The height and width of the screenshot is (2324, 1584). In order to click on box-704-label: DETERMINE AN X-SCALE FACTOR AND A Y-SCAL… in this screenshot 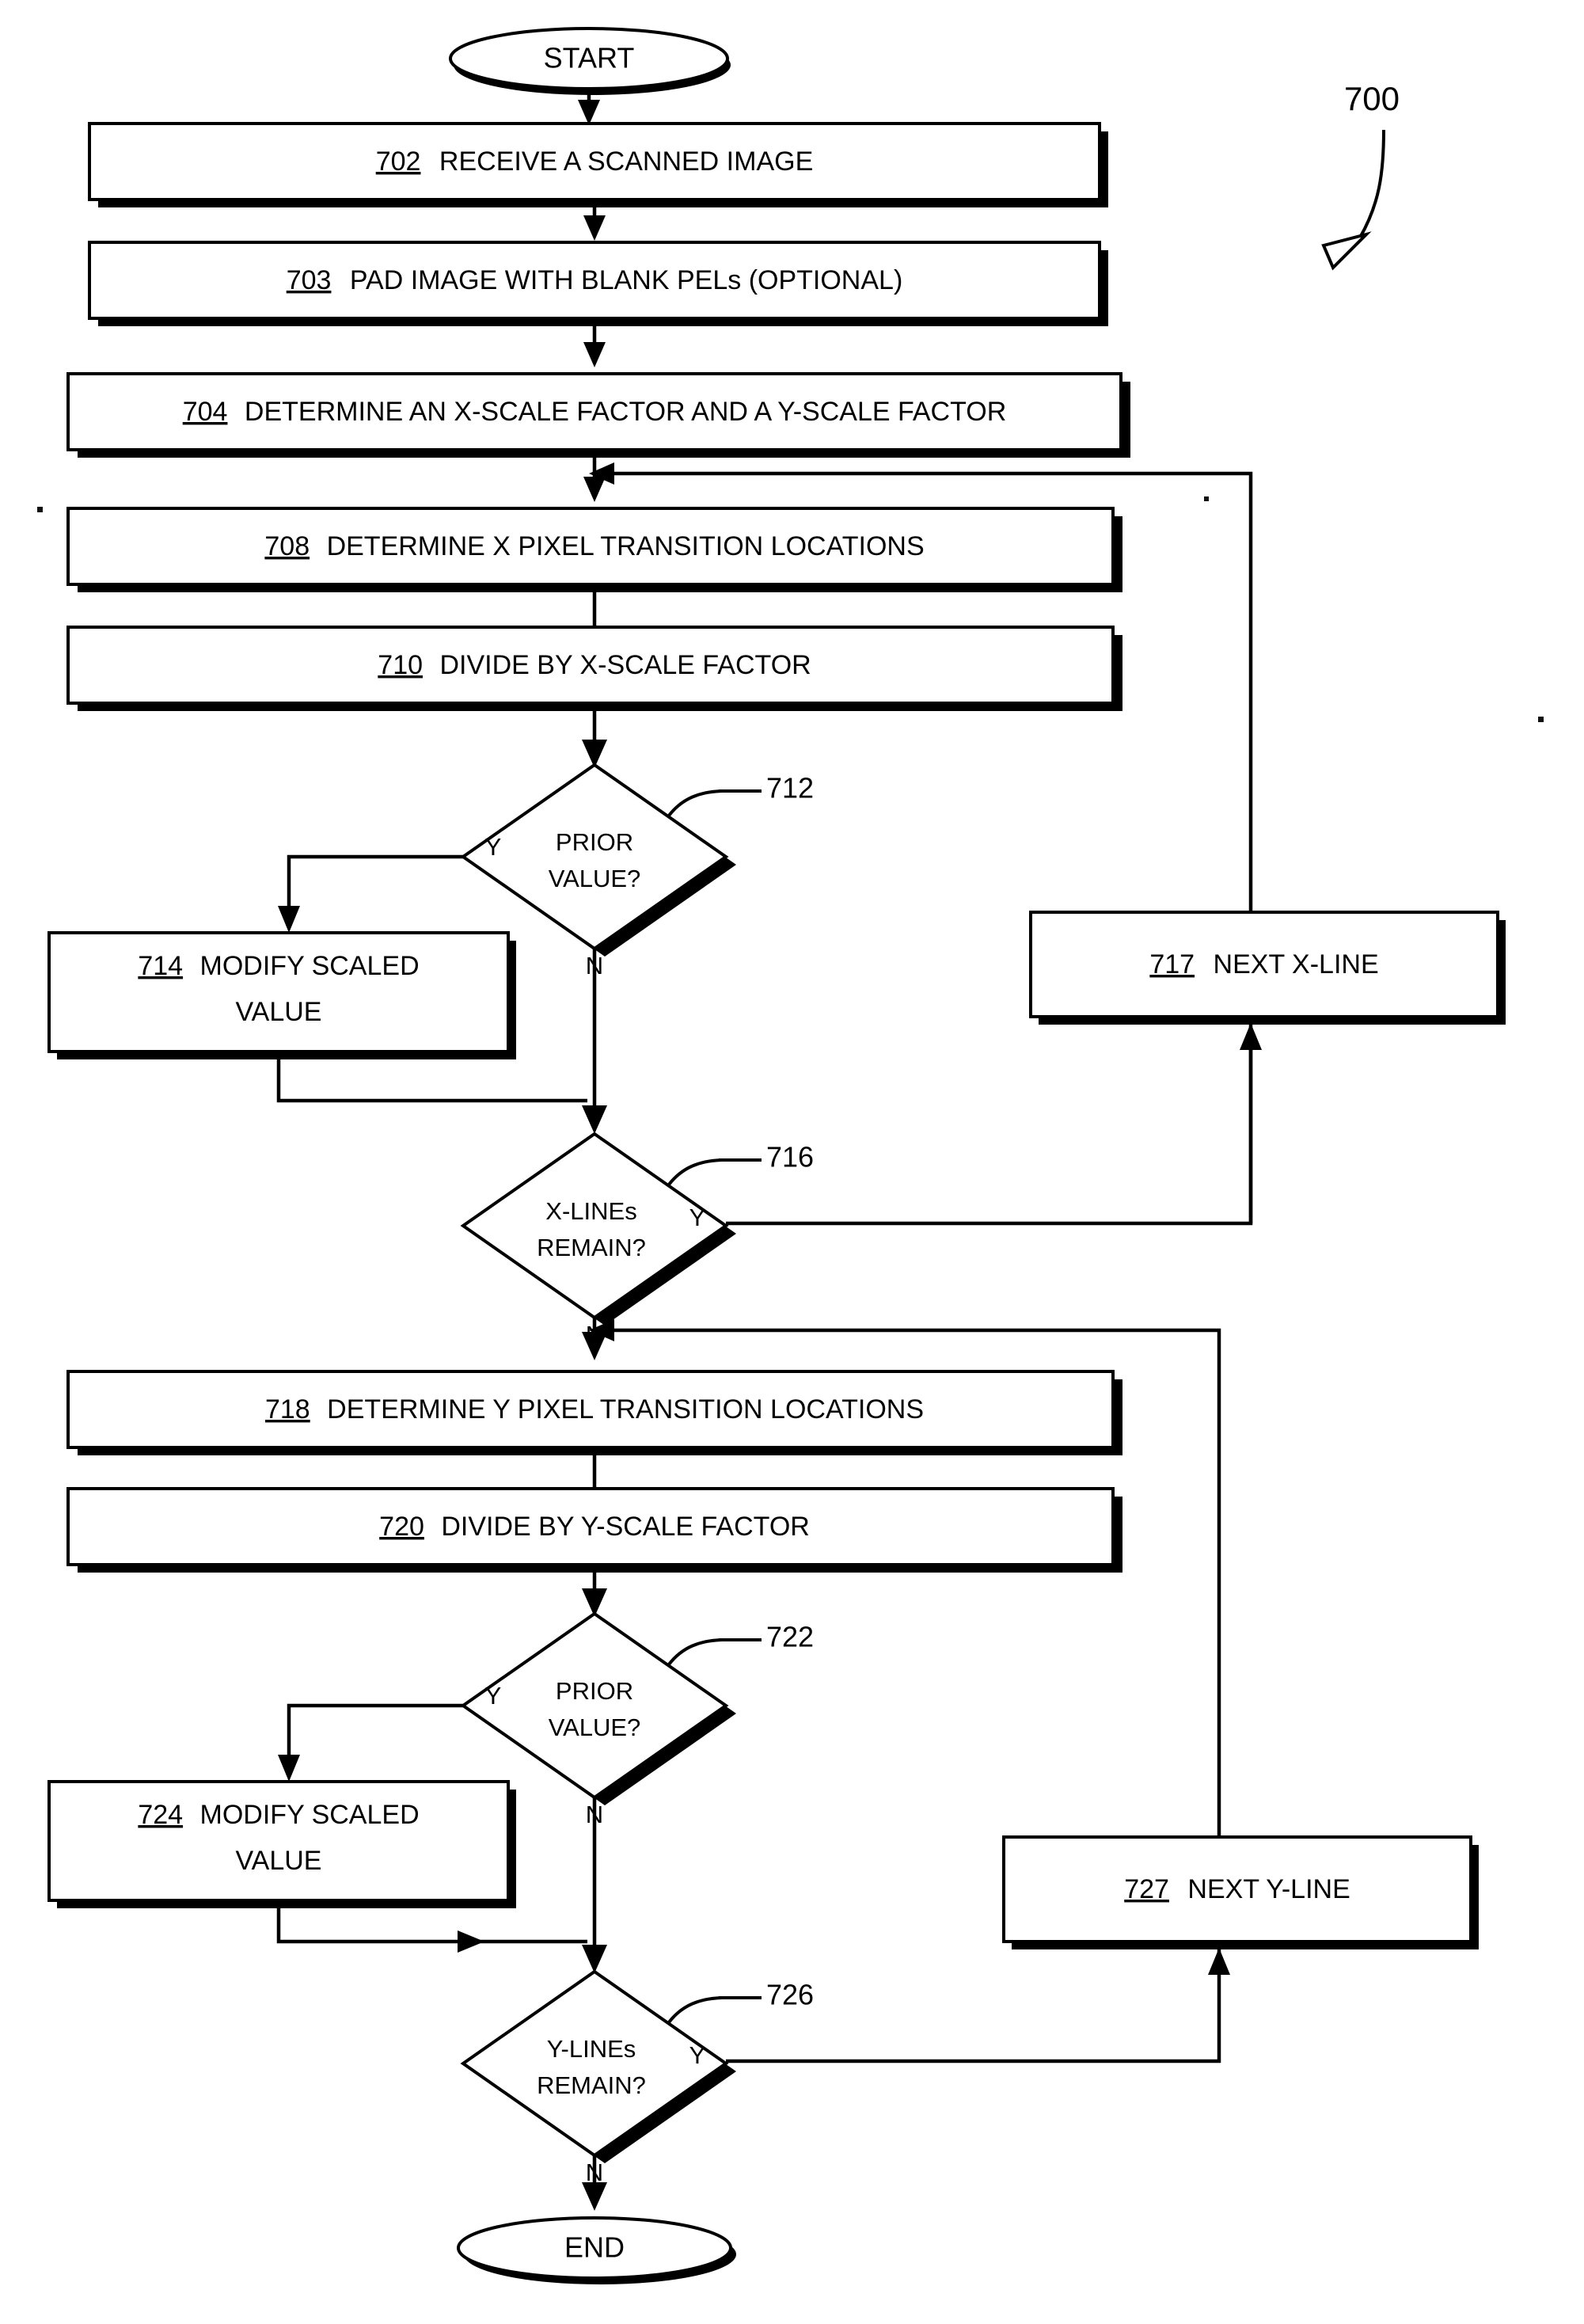, I will do `click(625, 412)`.